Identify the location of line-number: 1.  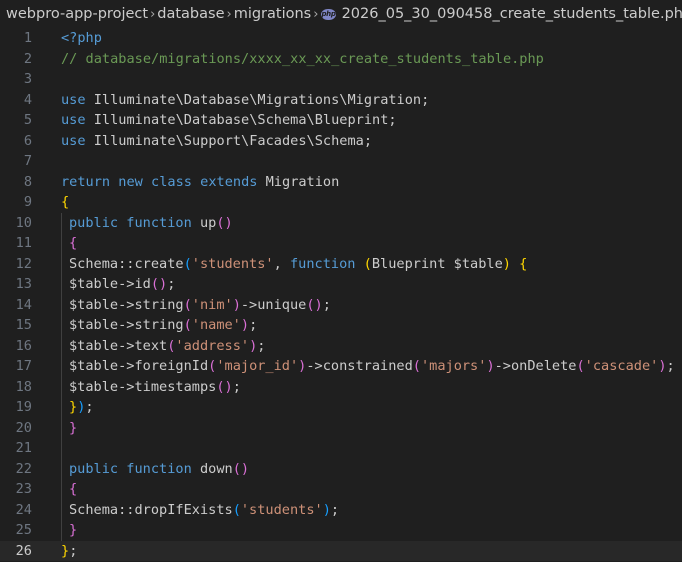
(27, 38).